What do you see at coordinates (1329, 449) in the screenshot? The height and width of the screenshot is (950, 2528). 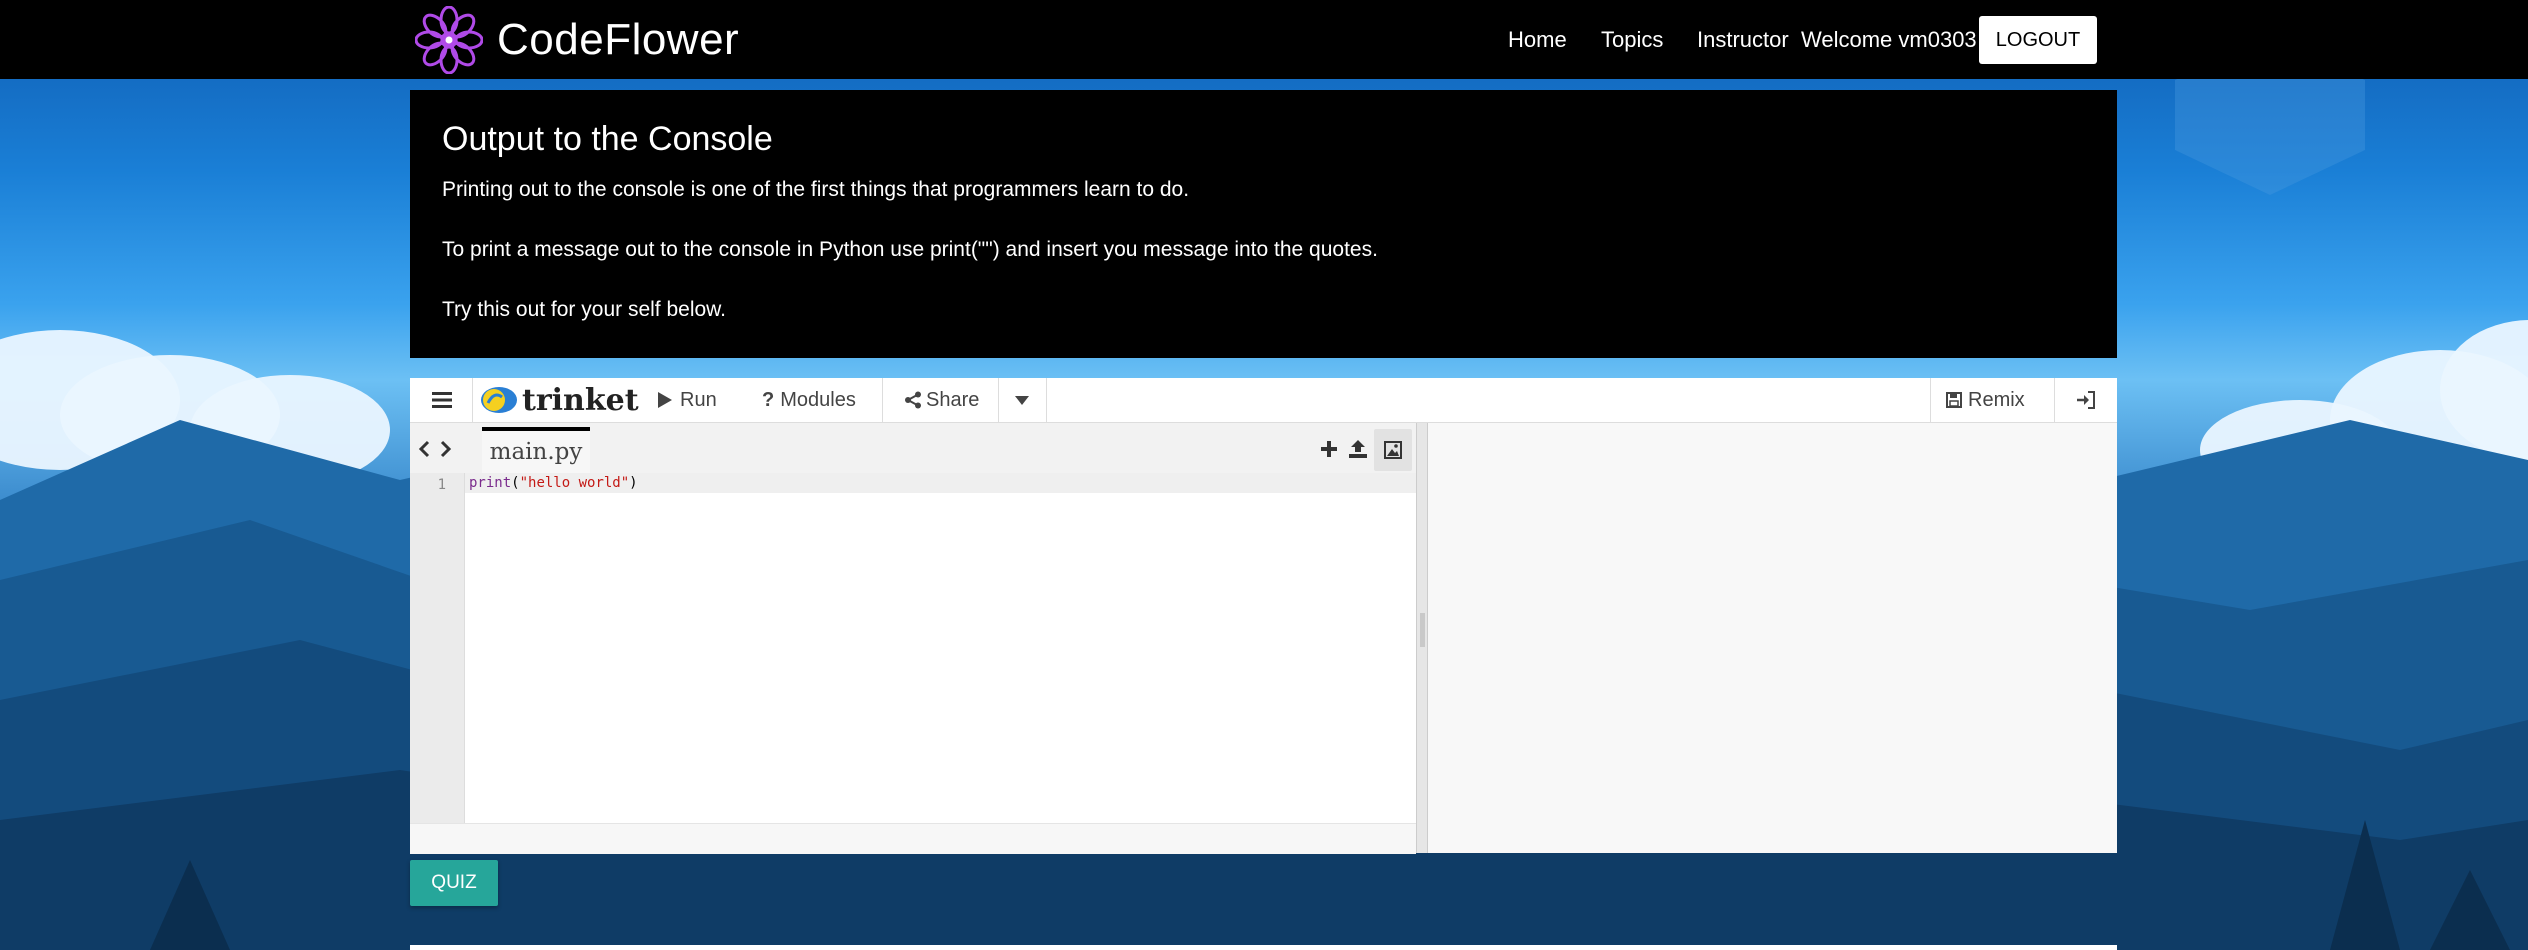 I see `plus-icon` at bounding box center [1329, 449].